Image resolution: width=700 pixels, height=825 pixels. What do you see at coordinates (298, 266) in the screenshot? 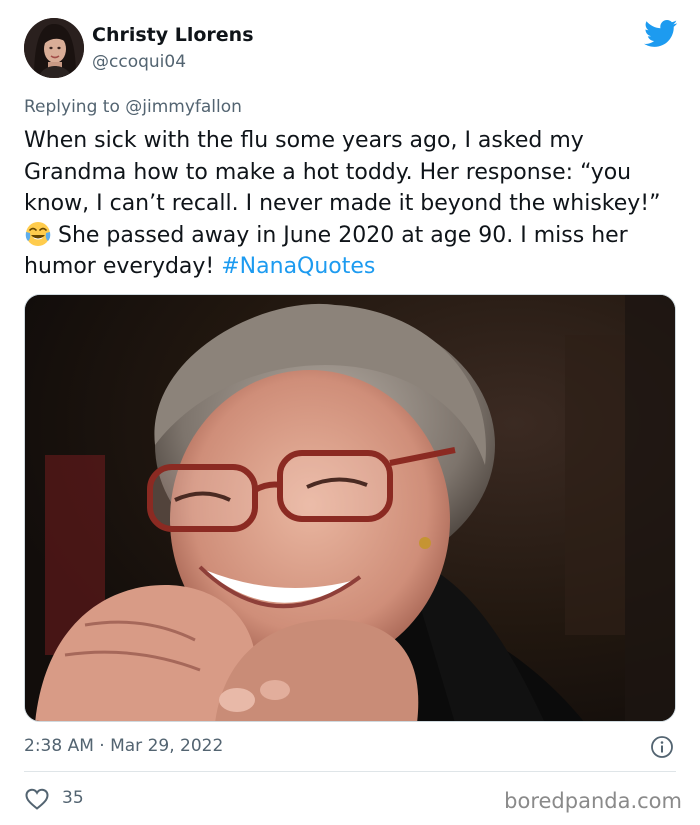
I see `hashtag-link: #NanaQuotes` at bounding box center [298, 266].